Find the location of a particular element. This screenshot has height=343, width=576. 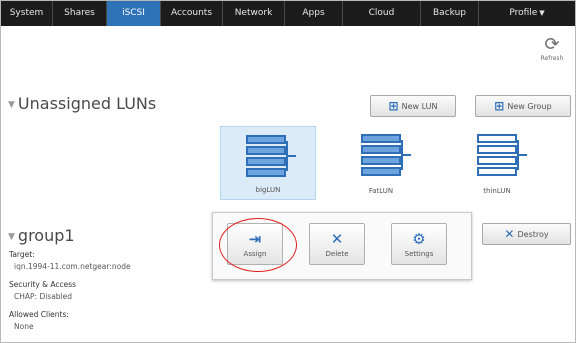

chevron-down-icon: ▼ is located at coordinates (542, 13).